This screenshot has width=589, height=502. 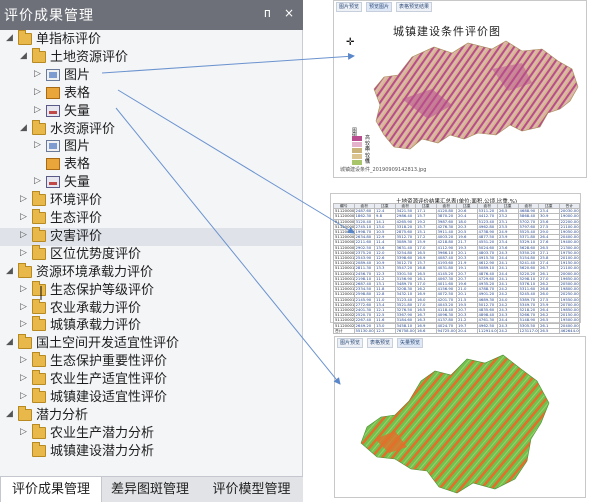 I want to click on tree-item: ◢ 单指标评价, so click(x=151, y=39).